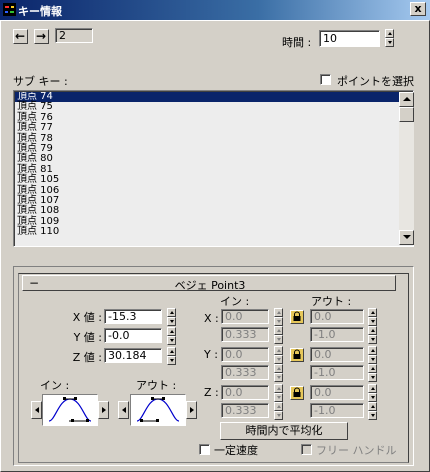 This screenshot has height=472, width=430. Describe the element at coordinates (207, 211) in the screenshot. I see `list-item: 頂点 108` at that location.